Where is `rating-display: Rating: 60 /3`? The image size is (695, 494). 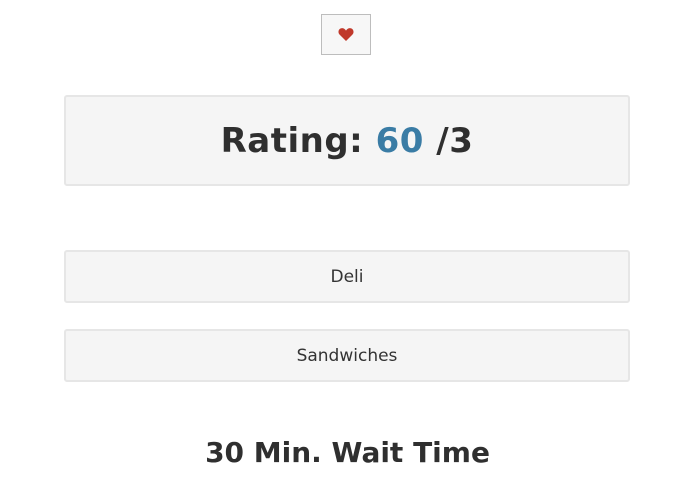 rating-display: Rating: 60 /3 is located at coordinates (347, 141).